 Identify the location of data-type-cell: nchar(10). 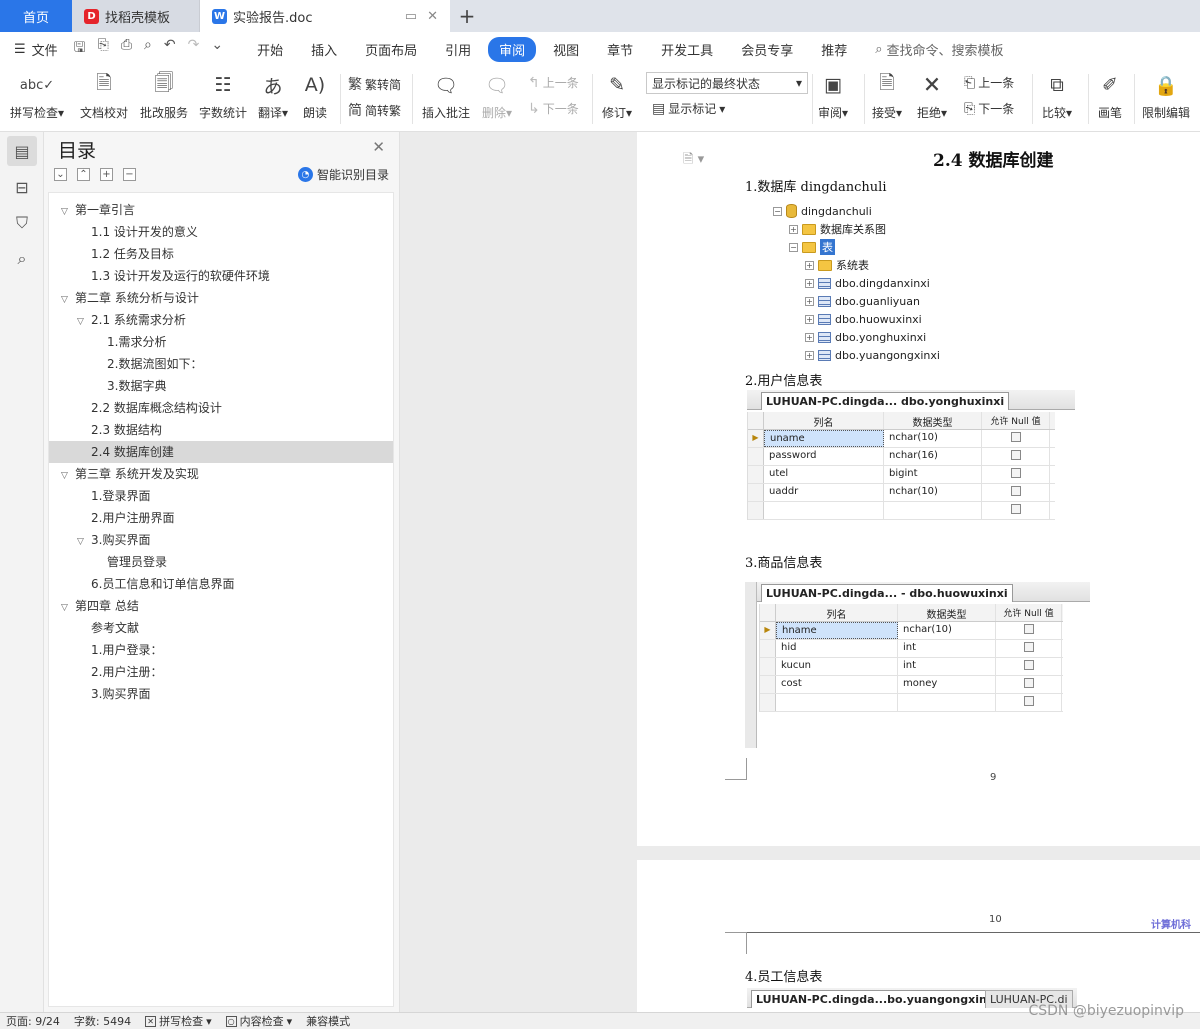
(933, 438).